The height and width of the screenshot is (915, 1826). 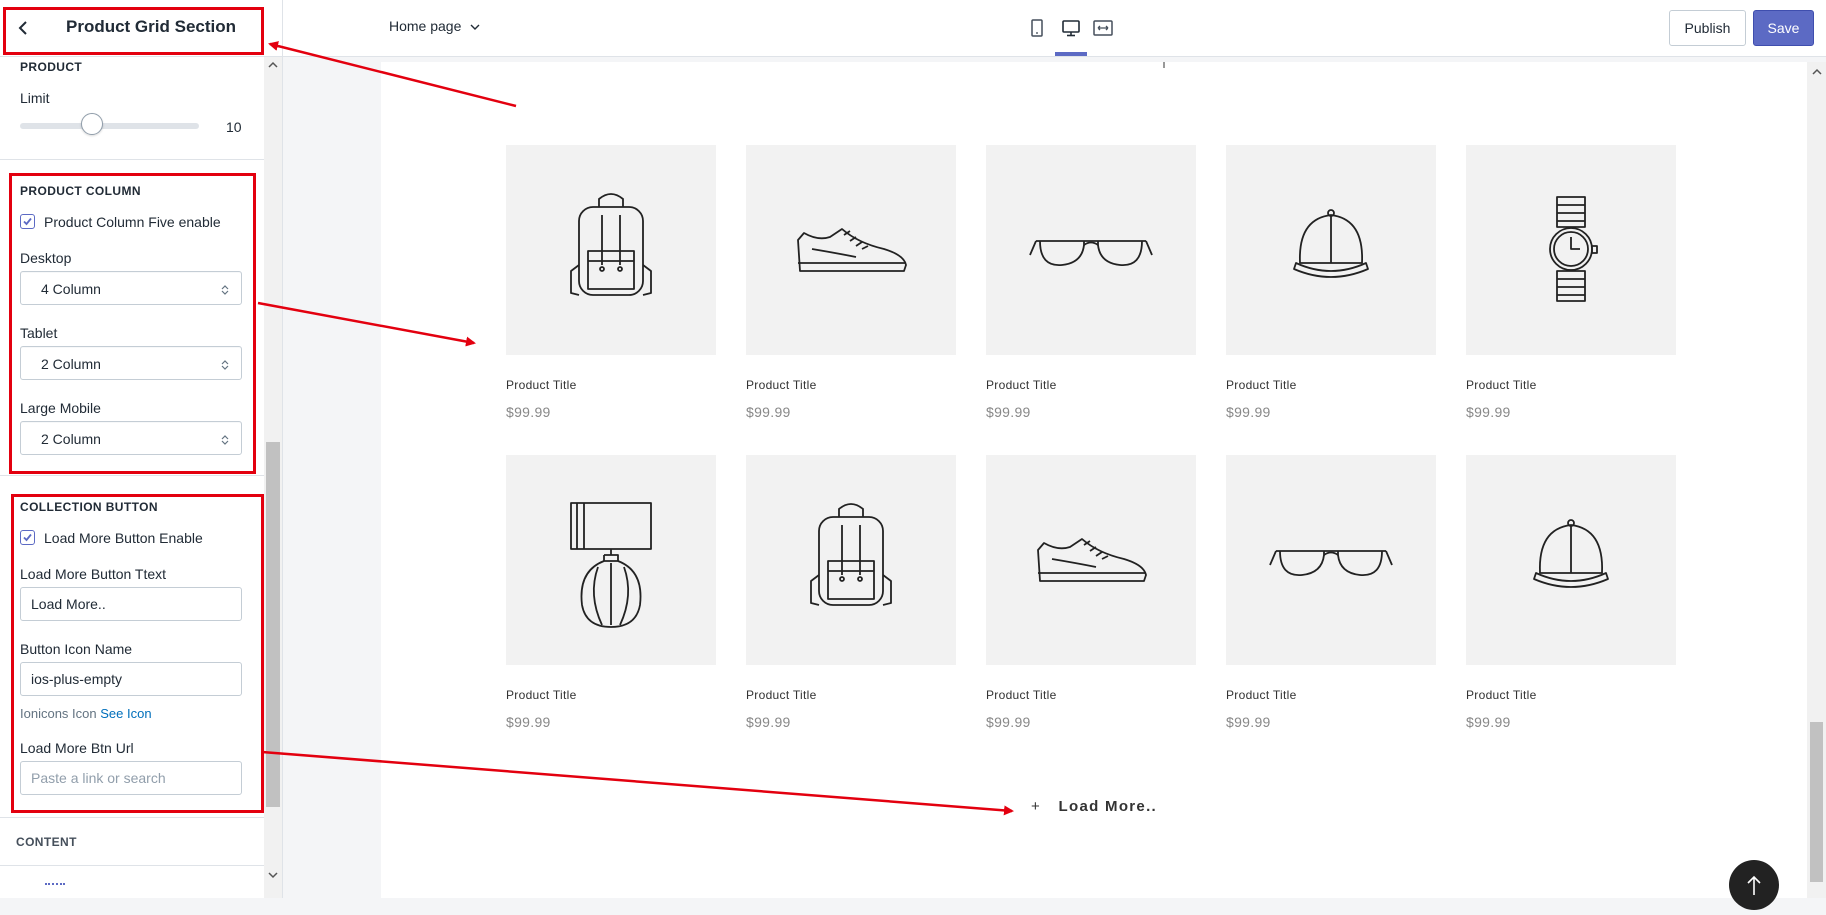 I want to click on preview-scrollbar-thumb, so click(x=1816, y=802).